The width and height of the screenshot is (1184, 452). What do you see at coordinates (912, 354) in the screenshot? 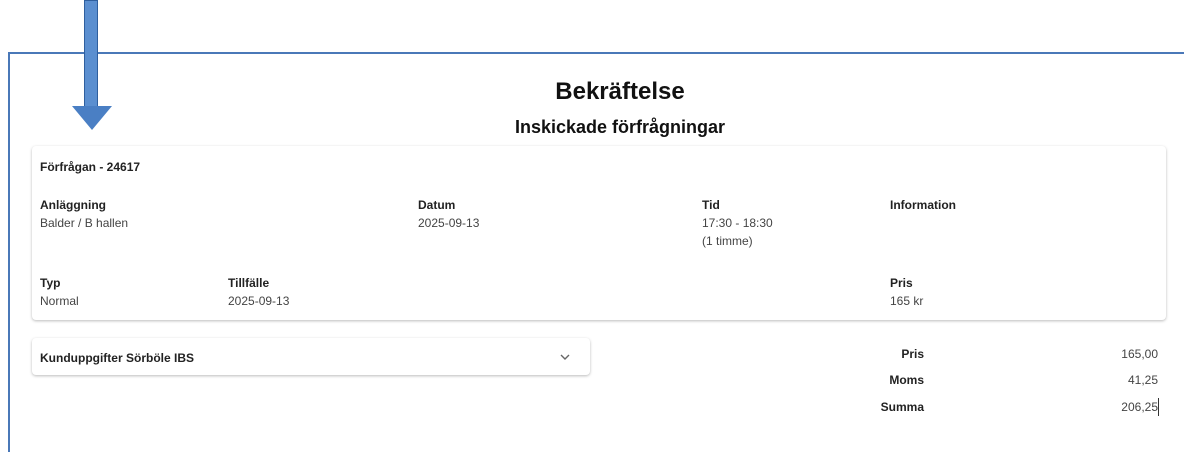
I see `summary-price-label: Pris` at bounding box center [912, 354].